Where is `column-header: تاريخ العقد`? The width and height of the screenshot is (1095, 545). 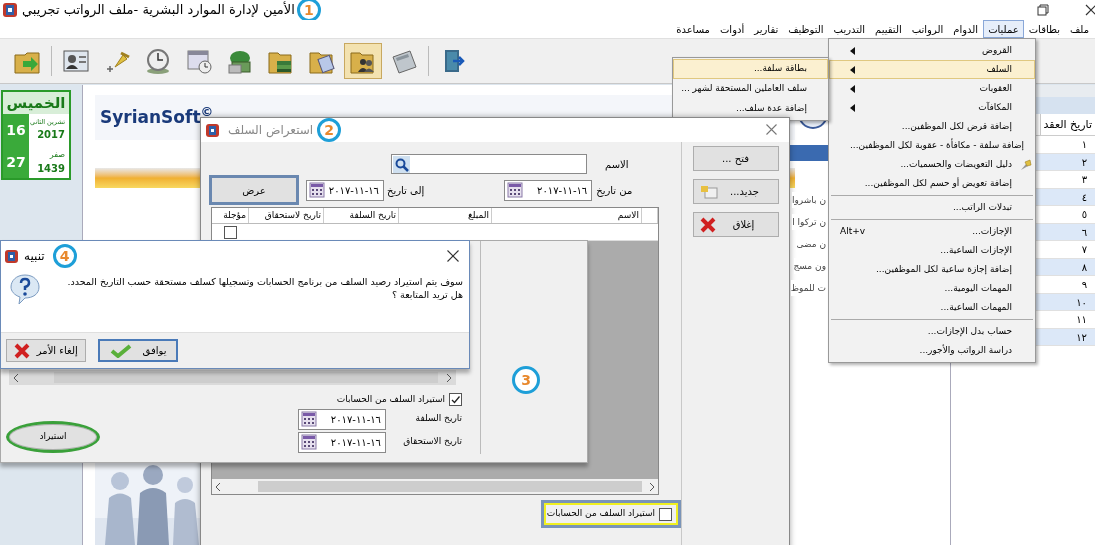 column-header: تاريخ العقد is located at coordinates (1067, 124).